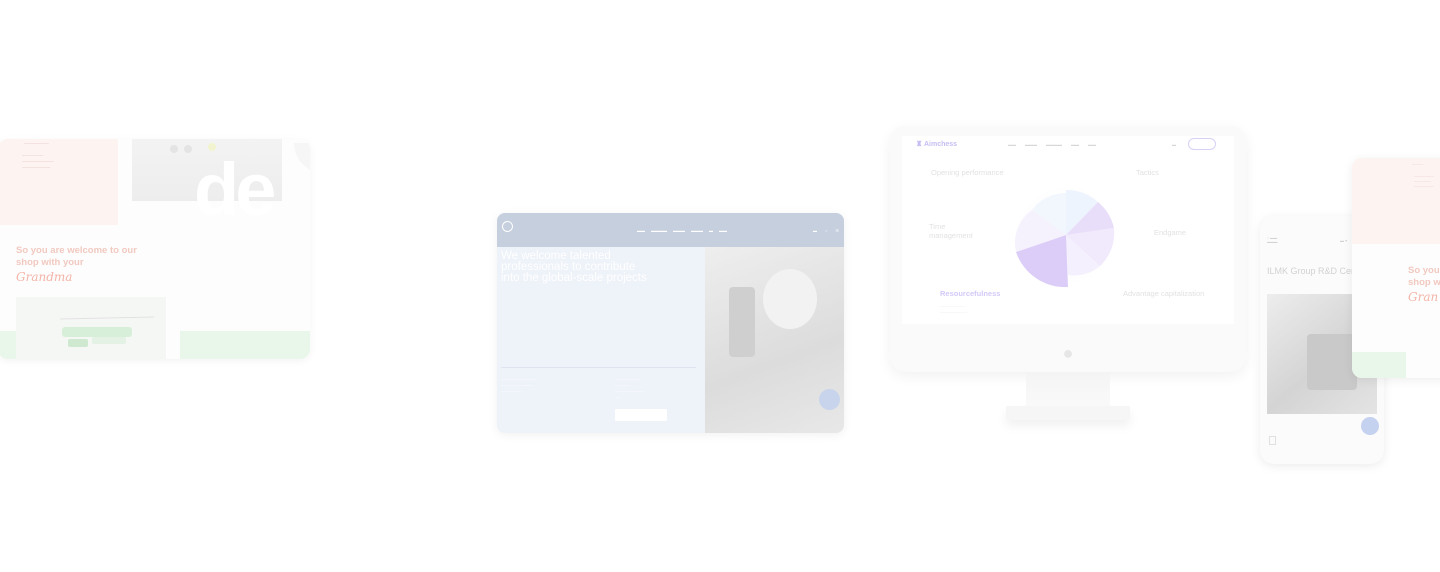  I want to click on green-accent-right, so click(245, 345).